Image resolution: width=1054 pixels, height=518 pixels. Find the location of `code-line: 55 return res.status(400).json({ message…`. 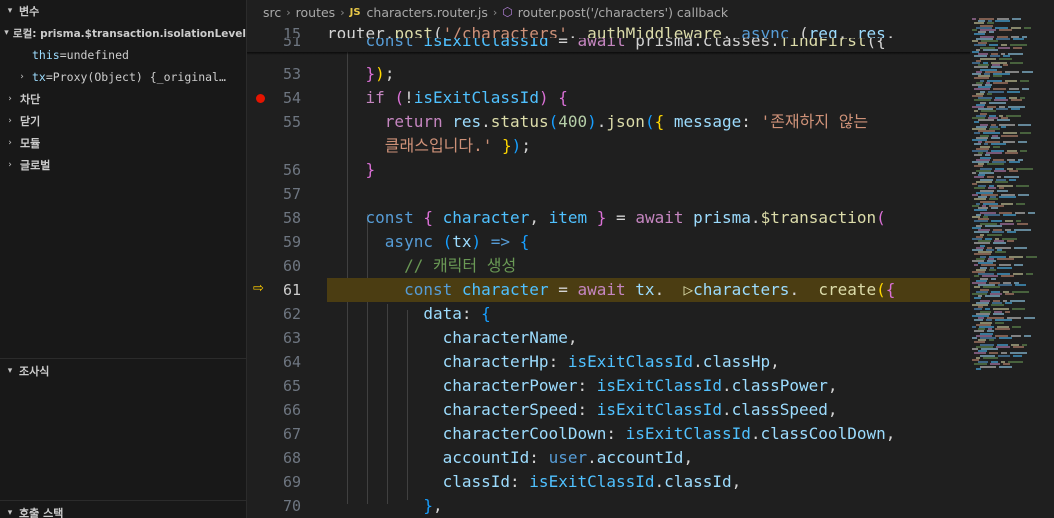

code-line: 55 return res.status(400).json({ message… is located at coordinates (608, 122).